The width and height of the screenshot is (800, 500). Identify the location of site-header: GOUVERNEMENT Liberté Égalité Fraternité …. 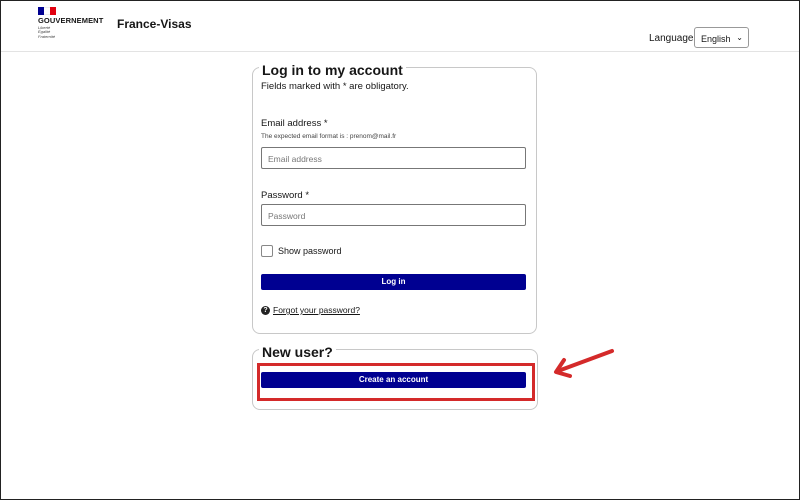
(400, 26).